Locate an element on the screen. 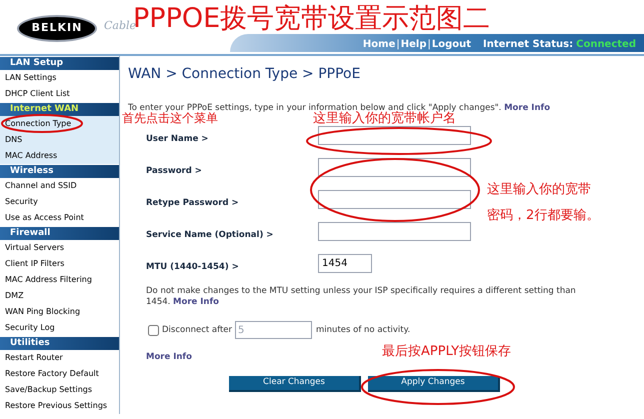  tagline: Cable is located at coordinates (120, 26).